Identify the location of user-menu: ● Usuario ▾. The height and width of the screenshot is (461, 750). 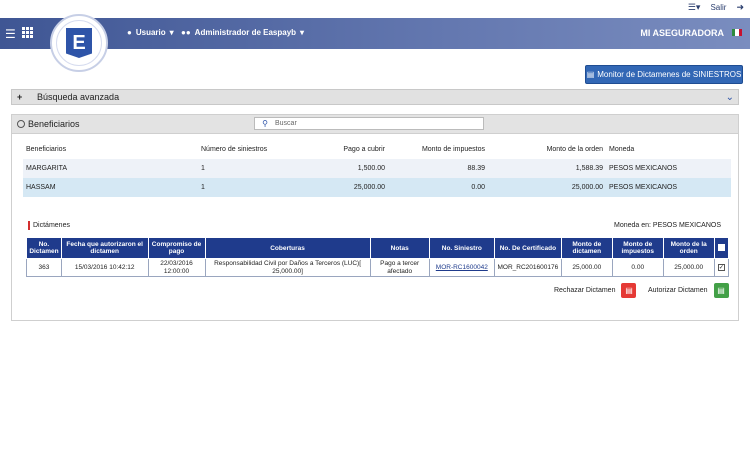
(150, 32).